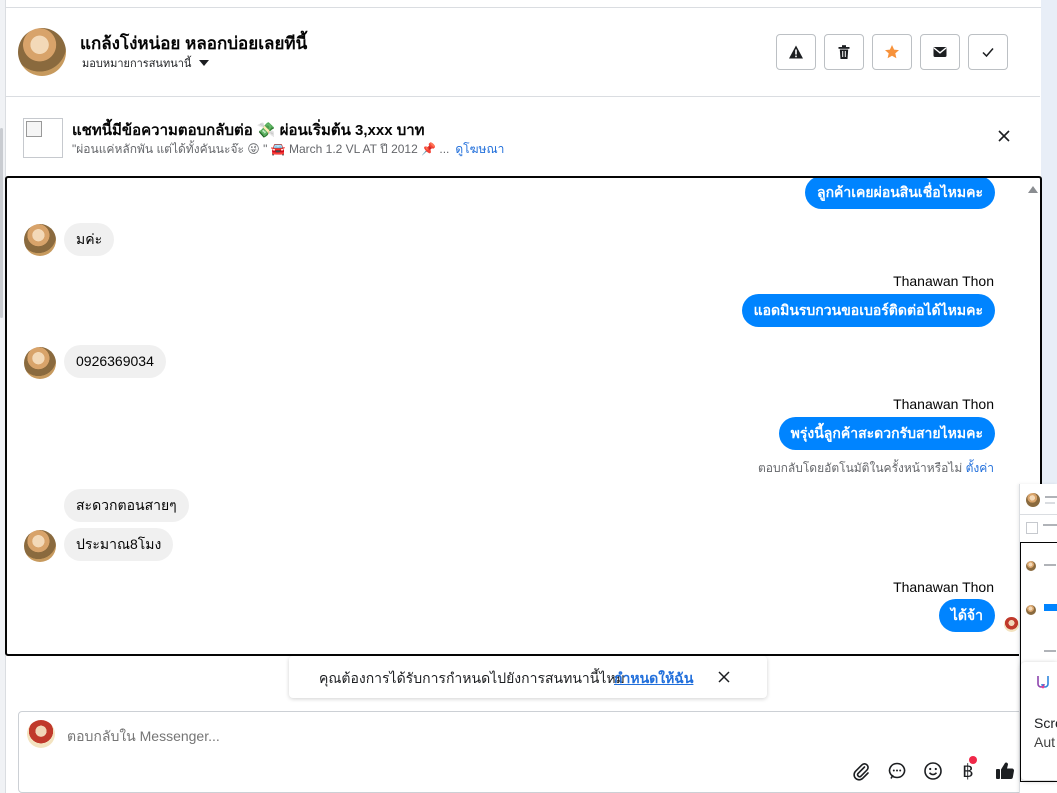  I want to click on assign-conversation-dropdown: มอบหมายการสนทนานี้, so click(146, 63).